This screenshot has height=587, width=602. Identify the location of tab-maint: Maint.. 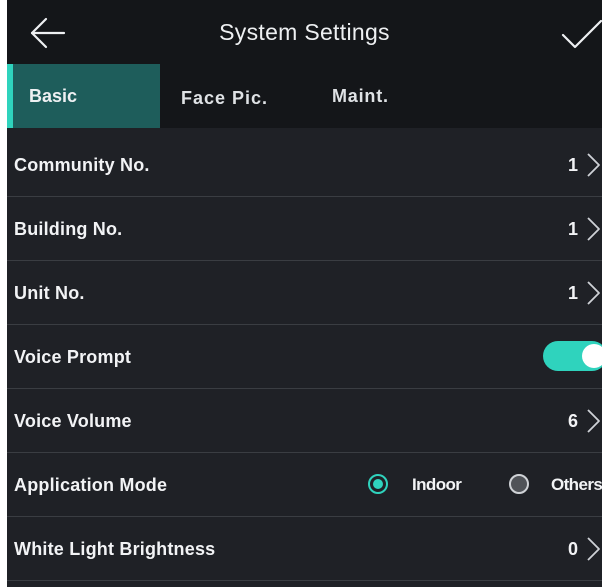
(385, 96).